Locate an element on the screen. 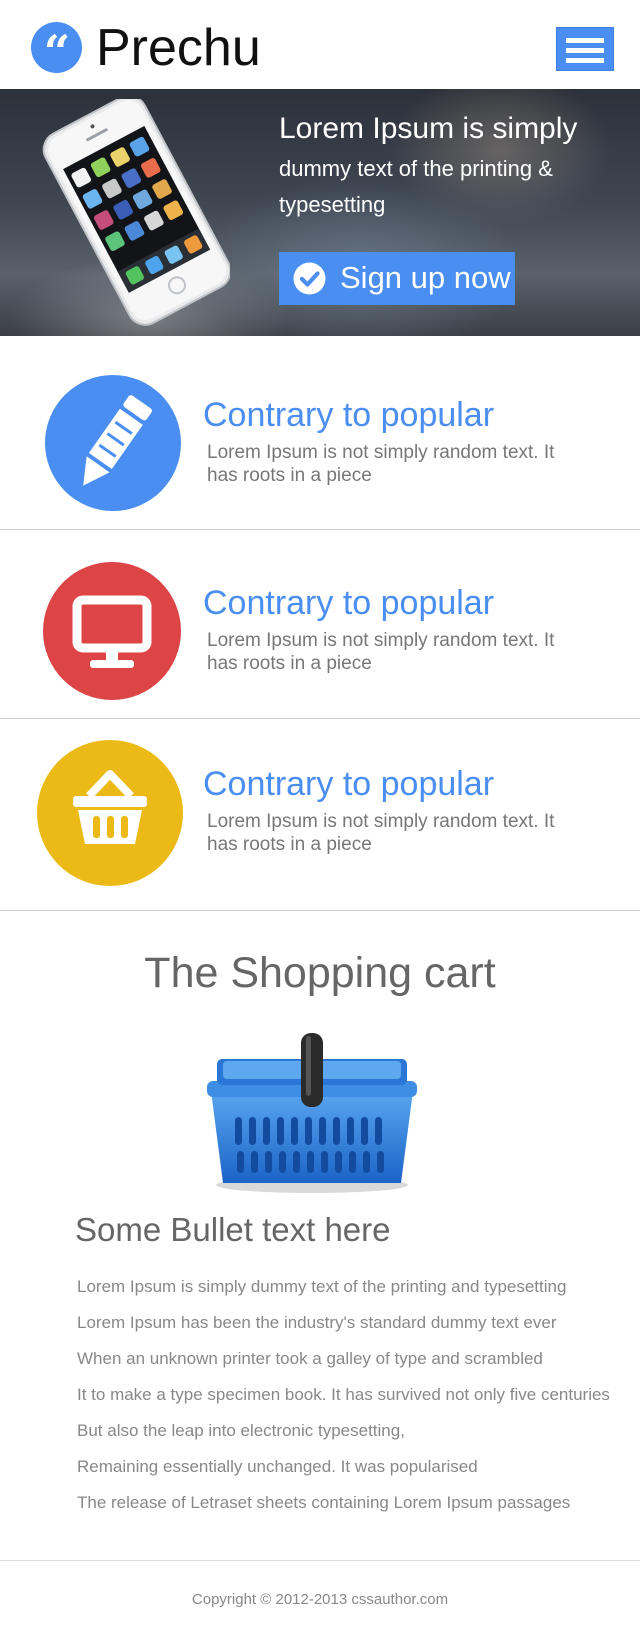  basket-icon is located at coordinates (110, 807).